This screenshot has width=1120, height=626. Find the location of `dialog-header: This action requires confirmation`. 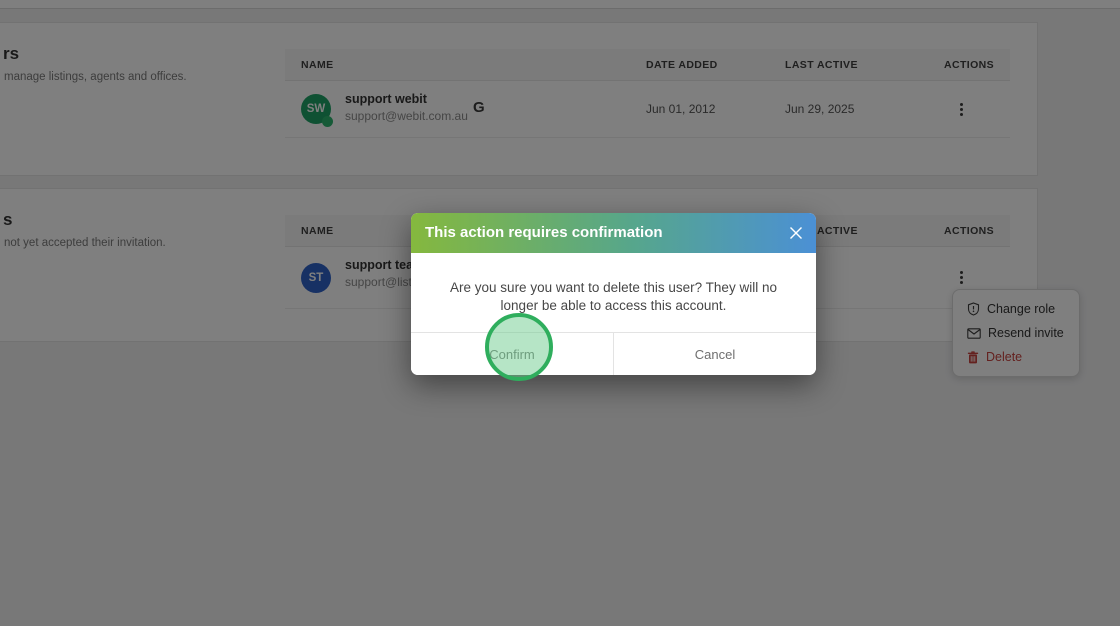

dialog-header: This action requires confirmation is located at coordinates (613, 233).